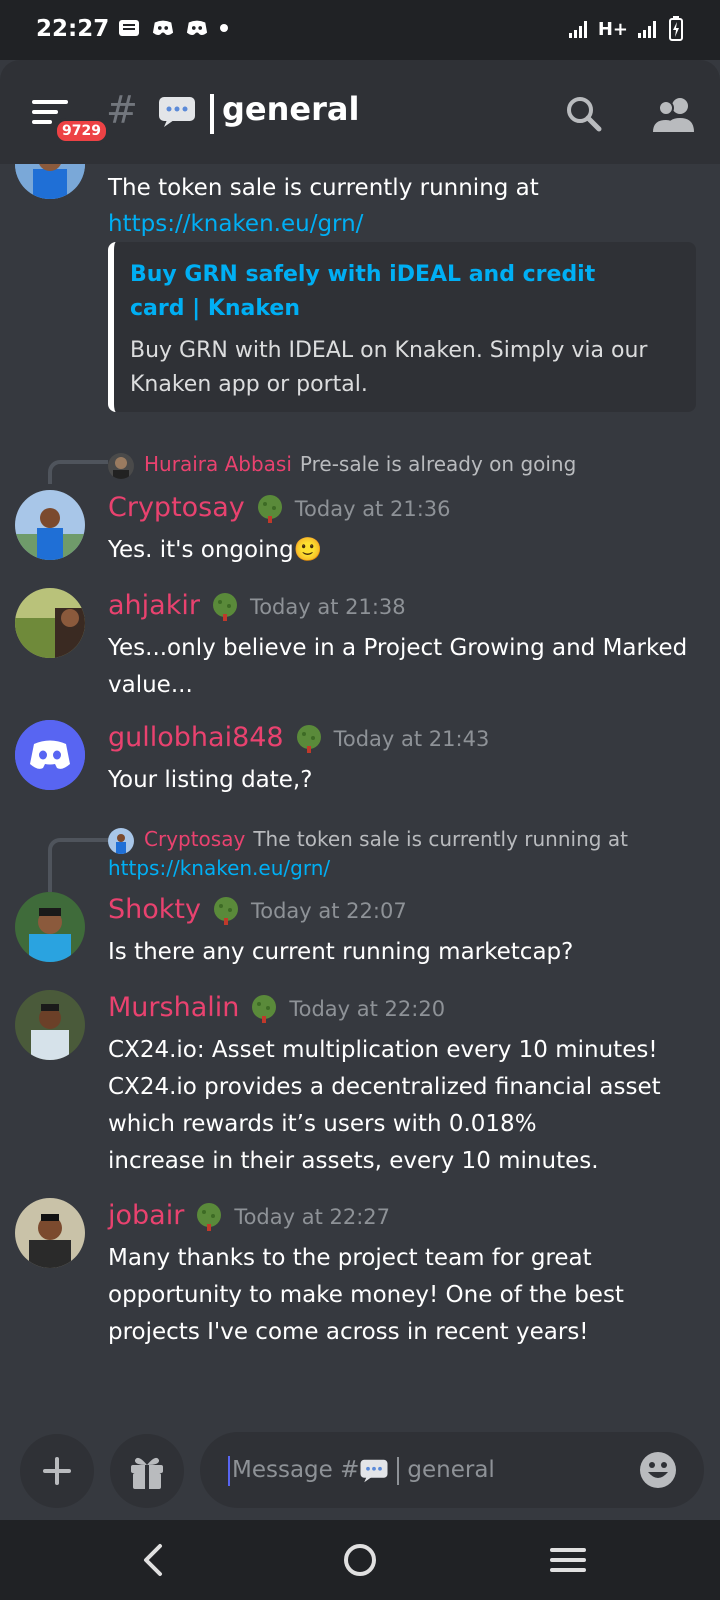 This screenshot has width=720, height=1600. What do you see at coordinates (129, 28) in the screenshot?
I see `notification-news-icon` at bounding box center [129, 28].